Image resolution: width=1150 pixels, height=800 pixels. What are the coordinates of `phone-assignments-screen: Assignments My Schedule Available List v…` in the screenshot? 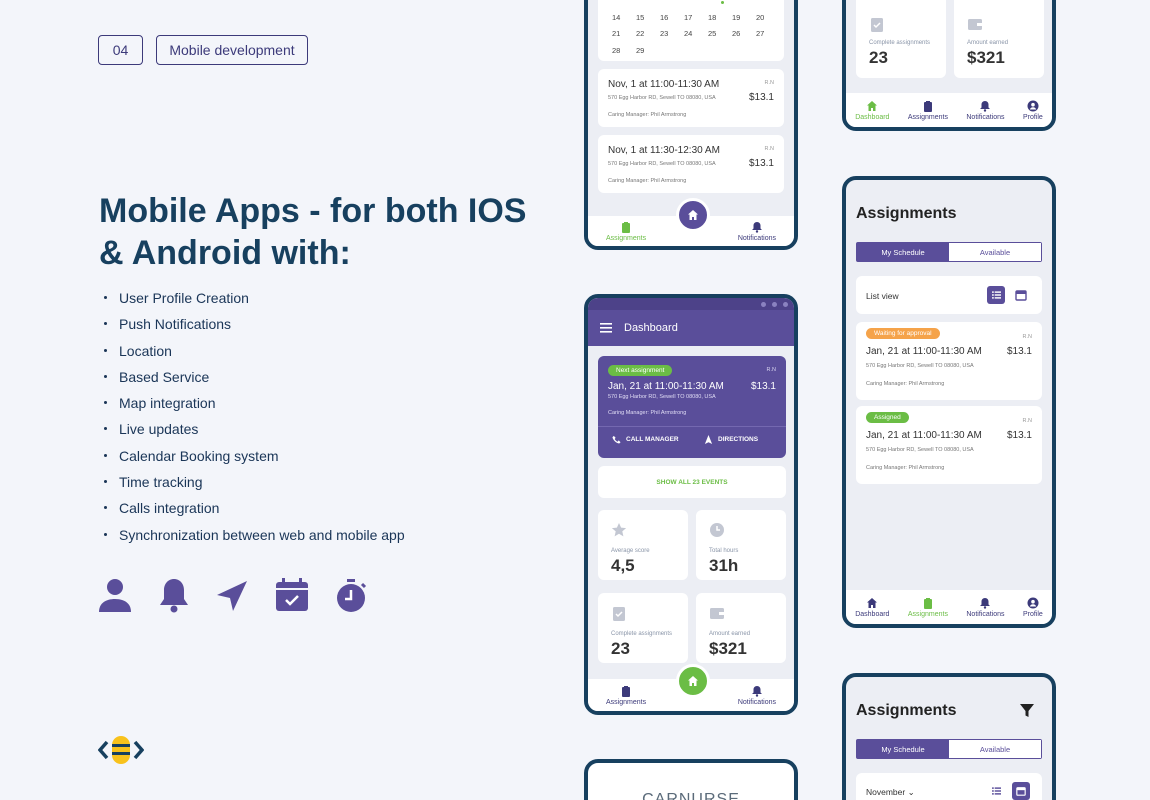 It's located at (949, 402).